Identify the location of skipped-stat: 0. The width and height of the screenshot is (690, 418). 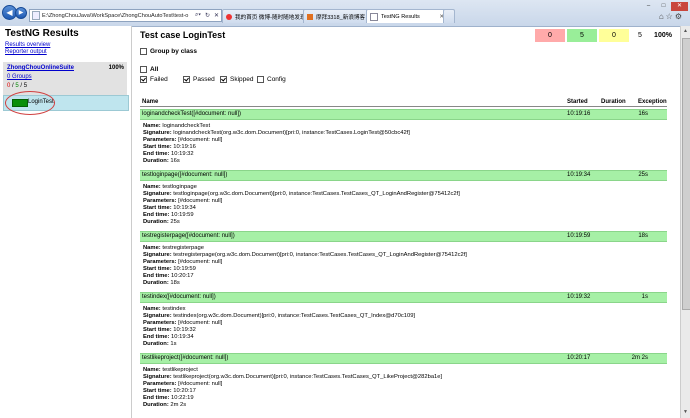
(614, 35).